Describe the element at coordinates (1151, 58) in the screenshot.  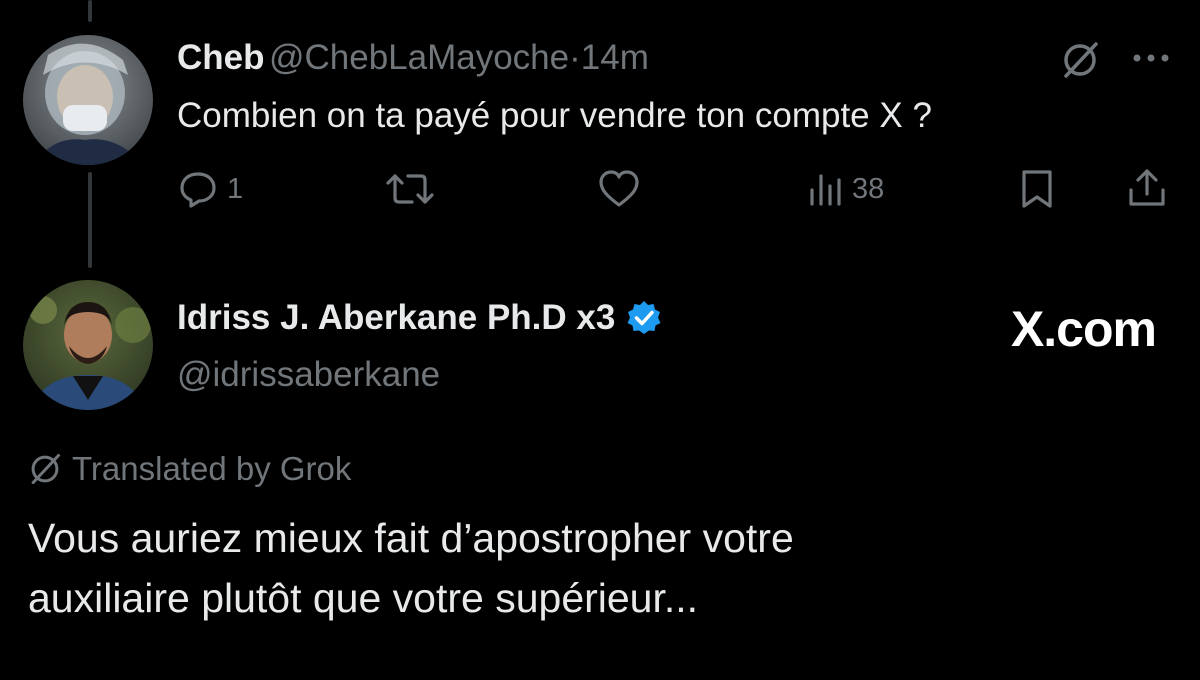
I see `more-icon` at that location.